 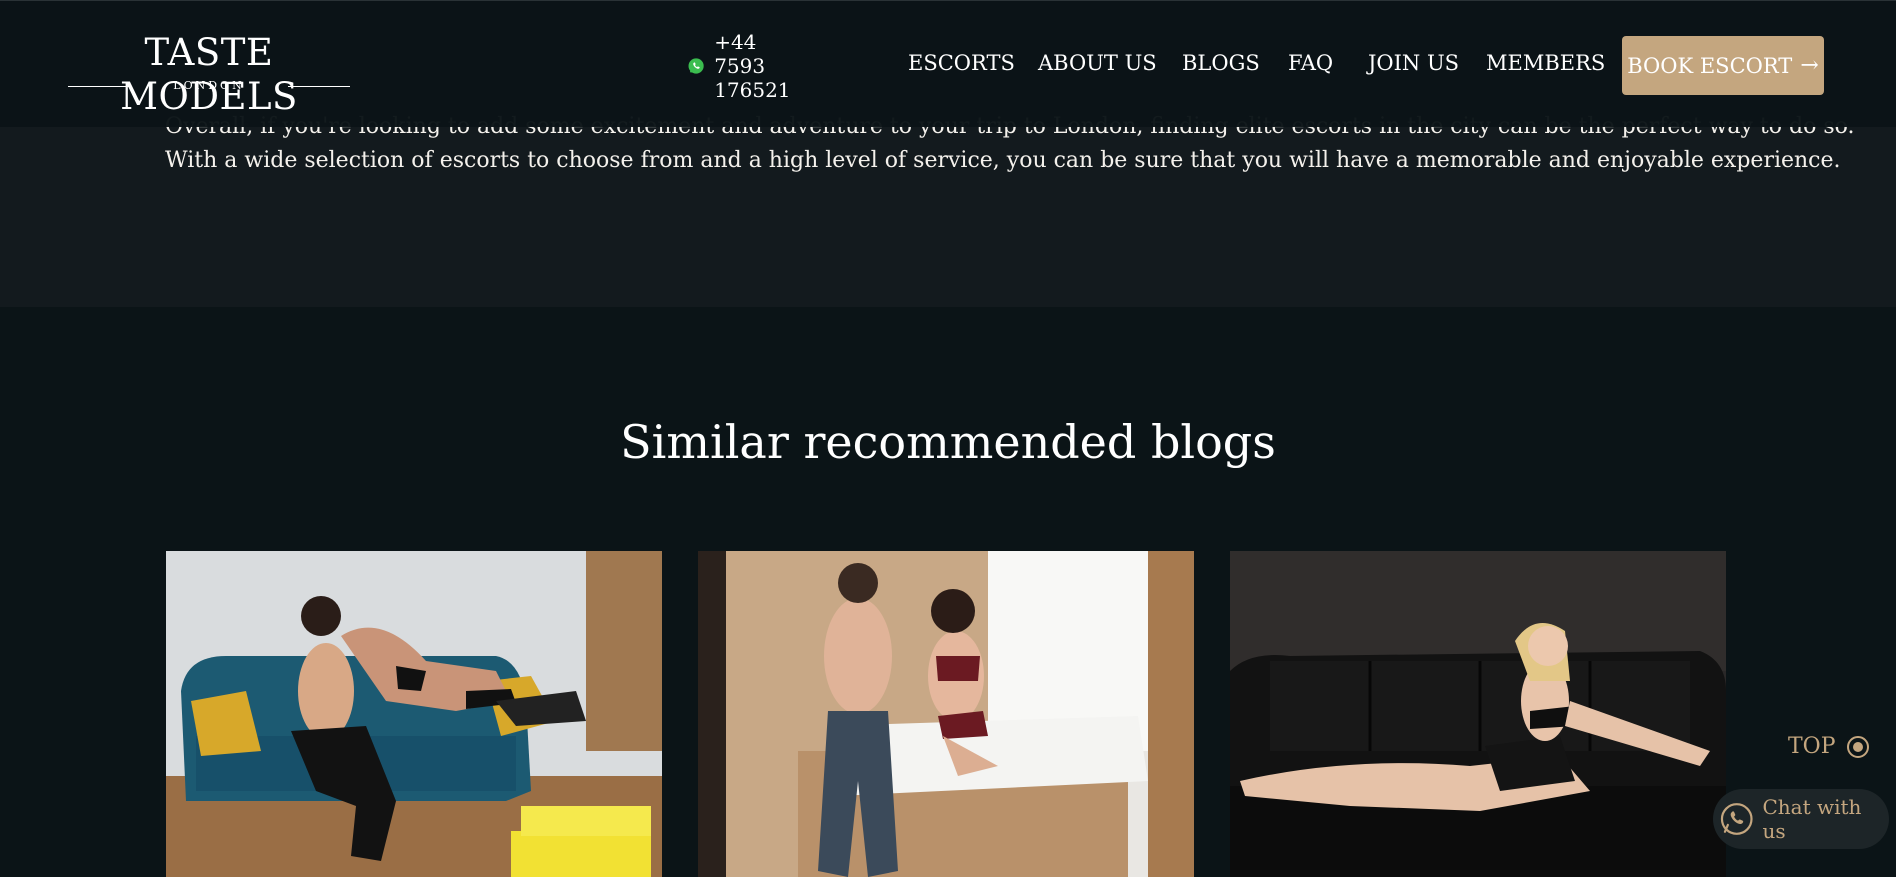 I want to click on nav-blogs: BLOGS, so click(x=1221, y=63).